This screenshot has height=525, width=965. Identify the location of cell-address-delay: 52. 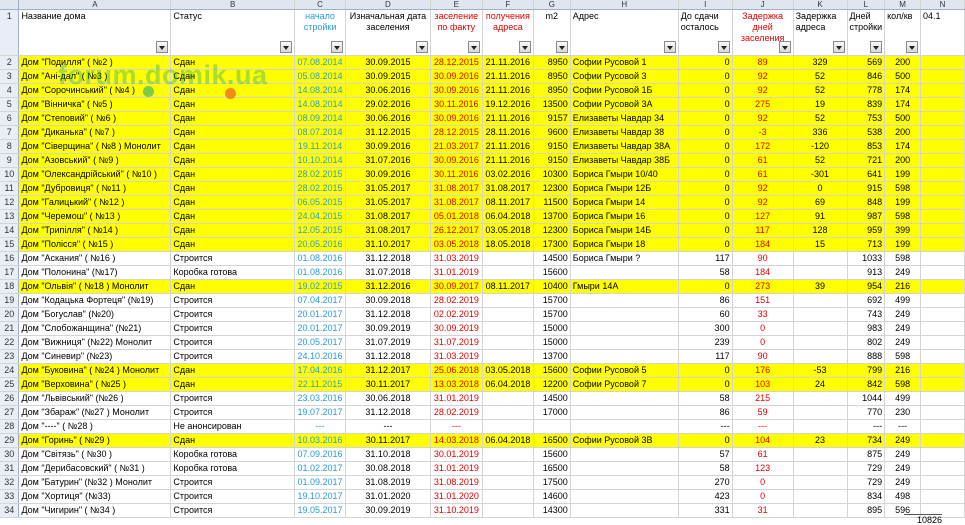
(820, 160).